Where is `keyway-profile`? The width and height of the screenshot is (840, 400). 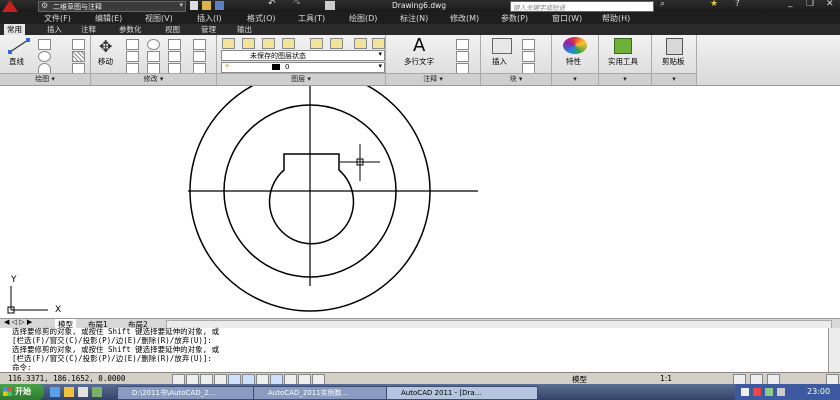
keyway-profile is located at coordinates (311, 199).